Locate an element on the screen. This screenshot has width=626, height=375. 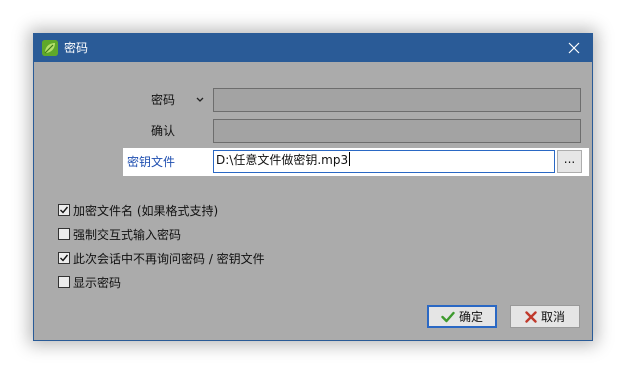
window-title: 密码 is located at coordinates (76, 48).